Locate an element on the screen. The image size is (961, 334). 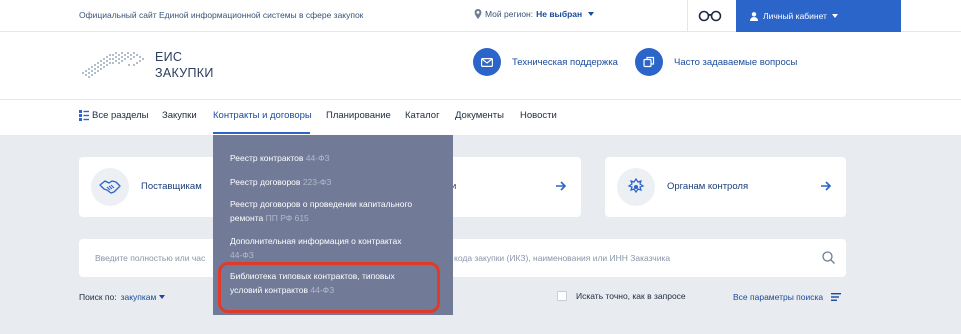
card-control: Органам контроля is located at coordinates (725, 187).